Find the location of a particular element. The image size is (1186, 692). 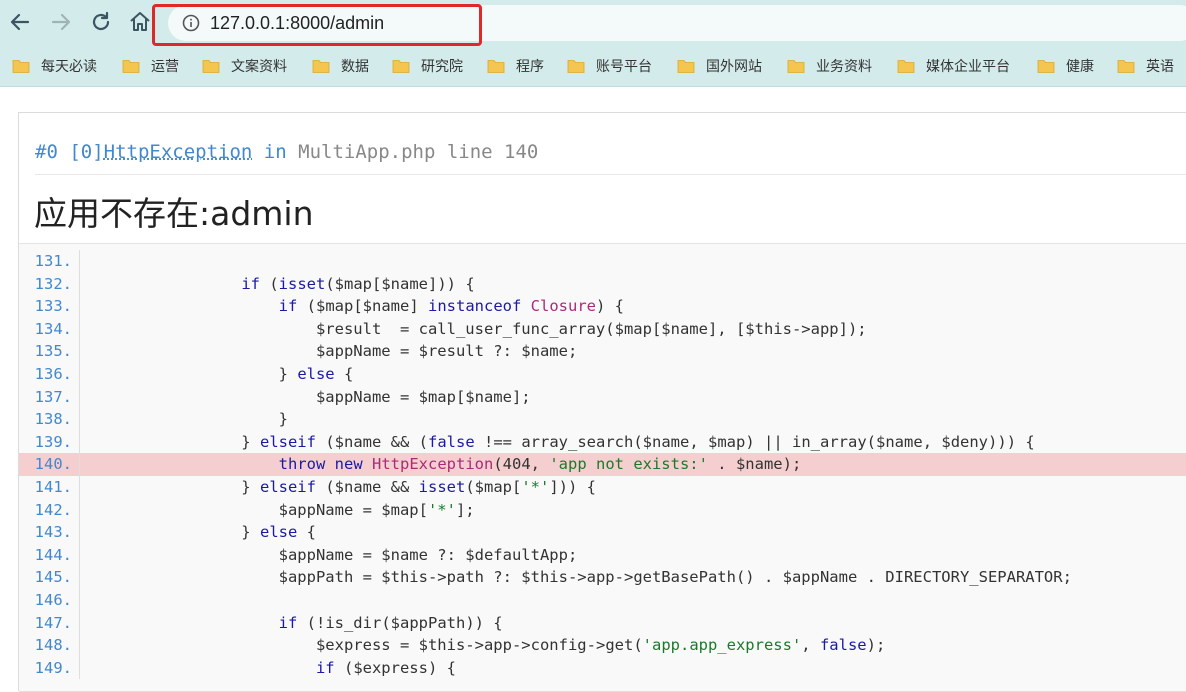

reload-button is located at coordinates (101, 22).